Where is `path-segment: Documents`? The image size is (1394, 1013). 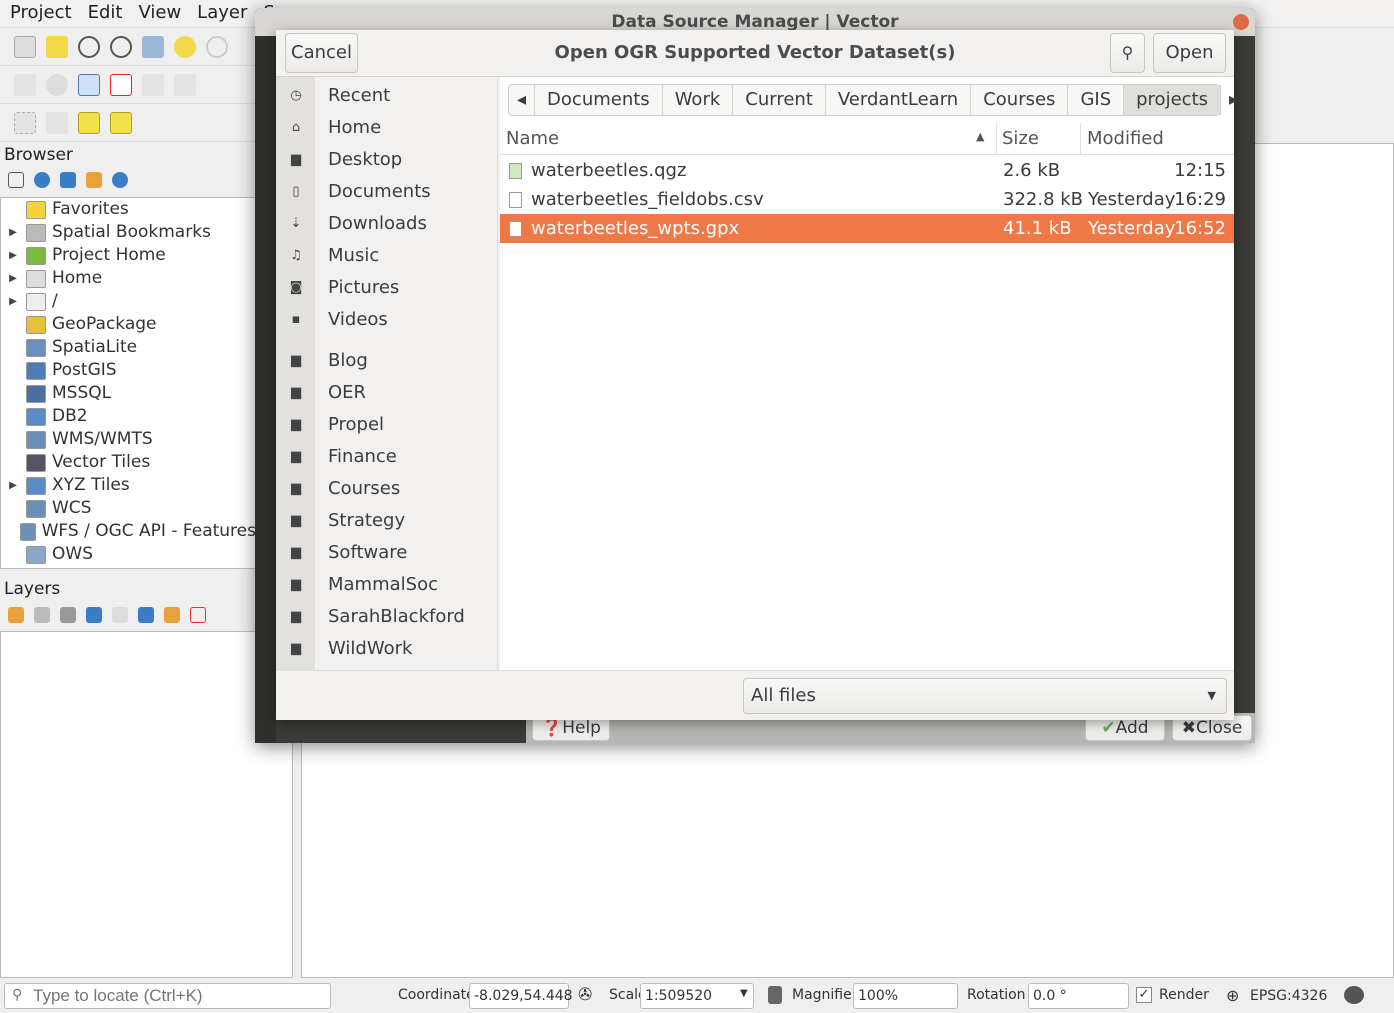
path-segment: Documents is located at coordinates (599, 100).